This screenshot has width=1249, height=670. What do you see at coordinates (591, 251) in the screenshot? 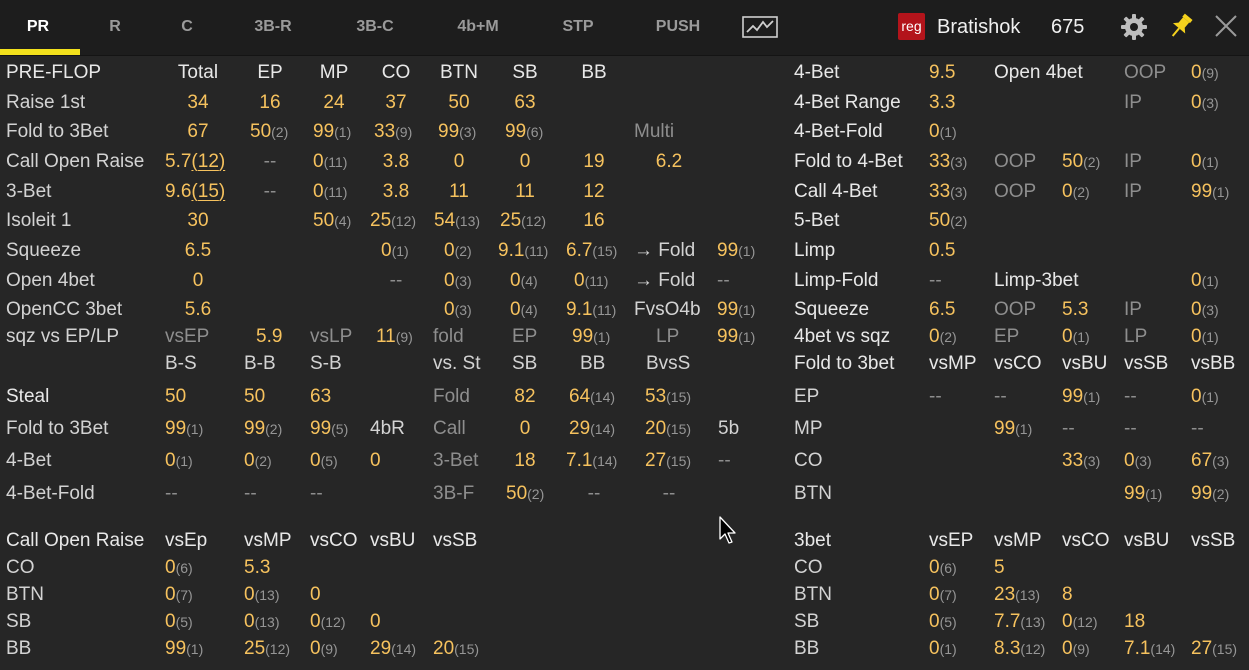
I see `stat-value: 6.7(15)` at bounding box center [591, 251].